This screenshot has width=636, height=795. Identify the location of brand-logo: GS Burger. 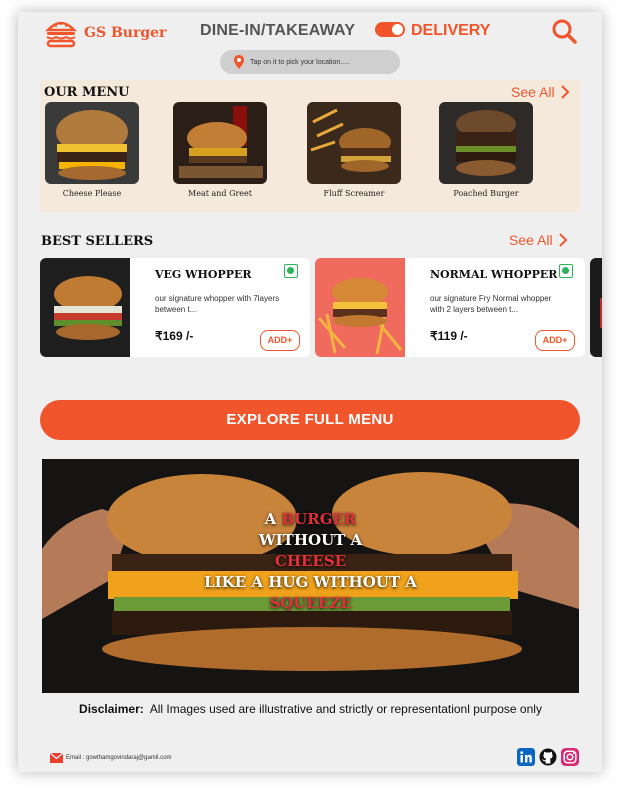
(105, 33).